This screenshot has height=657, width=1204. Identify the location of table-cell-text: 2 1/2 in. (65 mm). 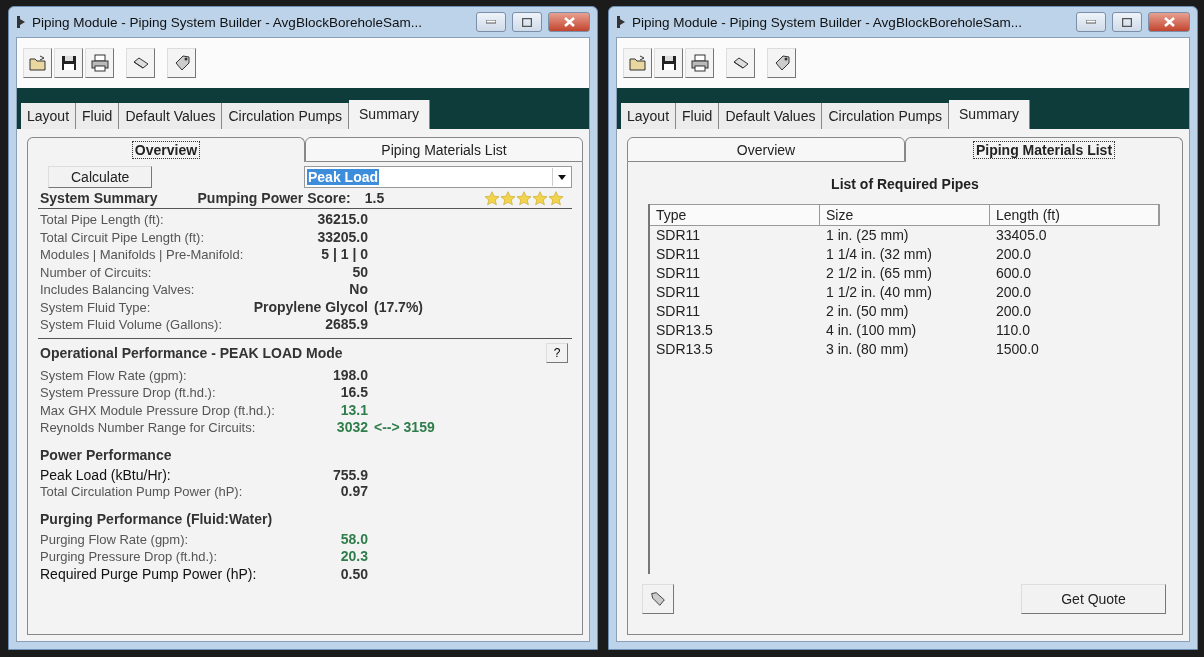
(879, 273).